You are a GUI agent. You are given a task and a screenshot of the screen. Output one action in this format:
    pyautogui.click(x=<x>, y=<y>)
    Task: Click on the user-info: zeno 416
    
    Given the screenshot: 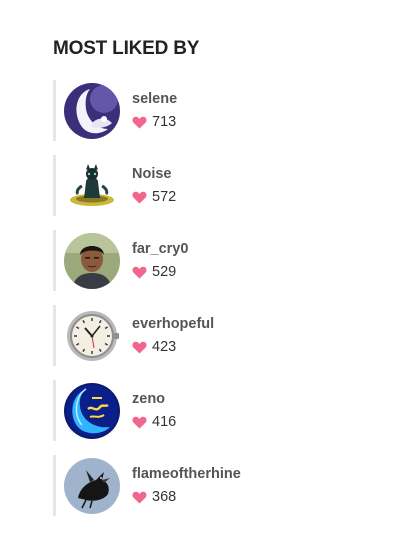 What is the action you would take?
    pyautogui.click(x=154, y=411)
    